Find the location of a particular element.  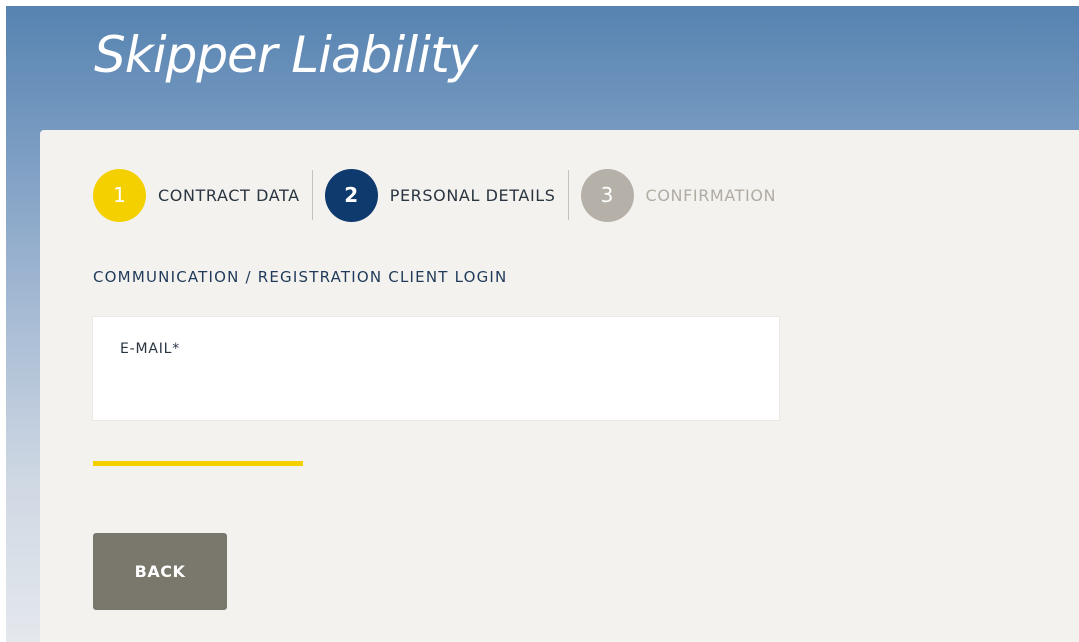

step-label: PERSONAL DETAILS is located at coordinates (472, 195).